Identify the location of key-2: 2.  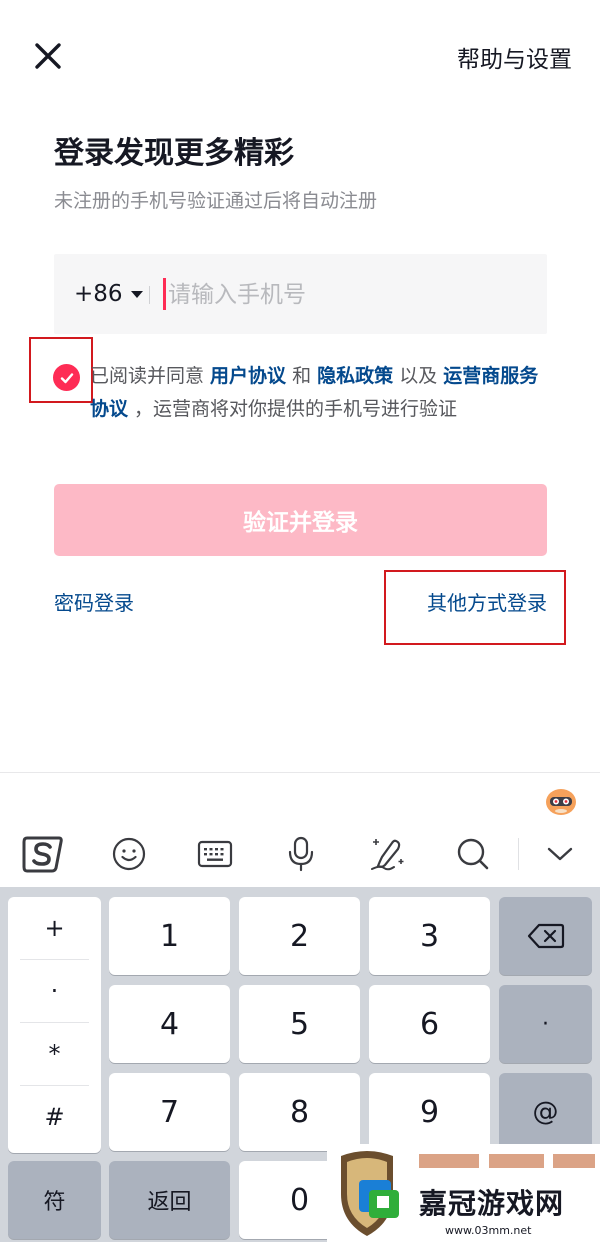
(299, 936).